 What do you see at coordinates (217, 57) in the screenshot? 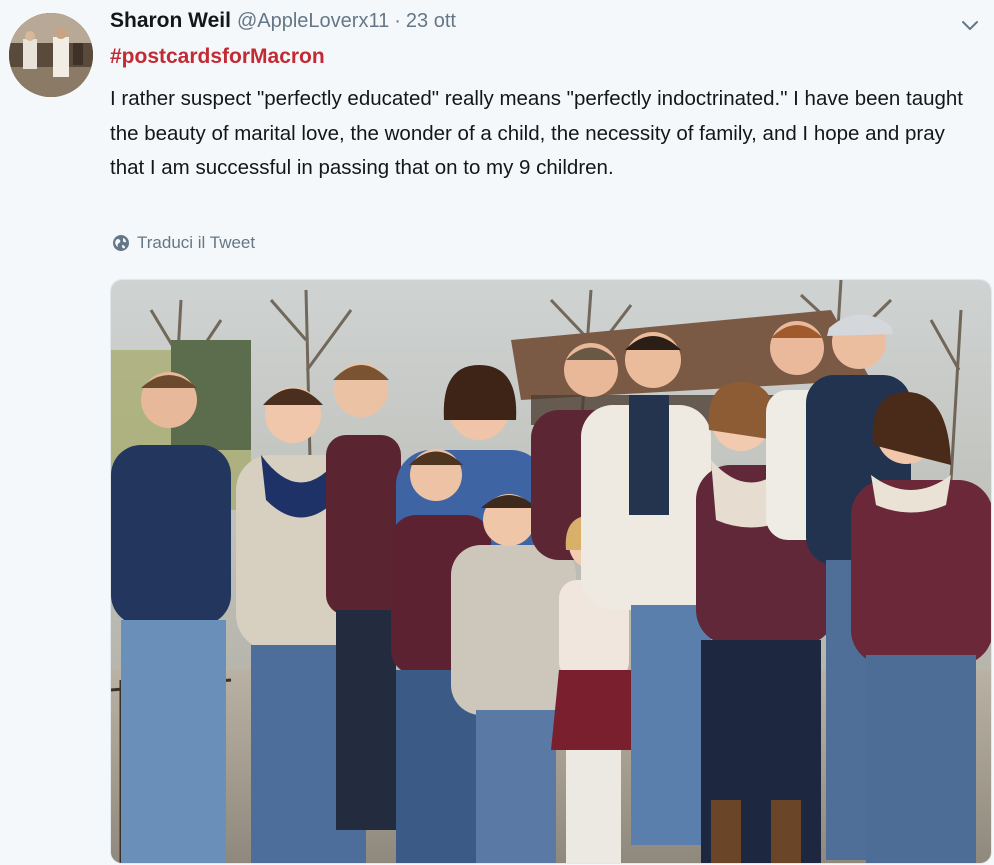
I see `hashtag-link: #postcardsforMacron` at bounding box center [217, 57].